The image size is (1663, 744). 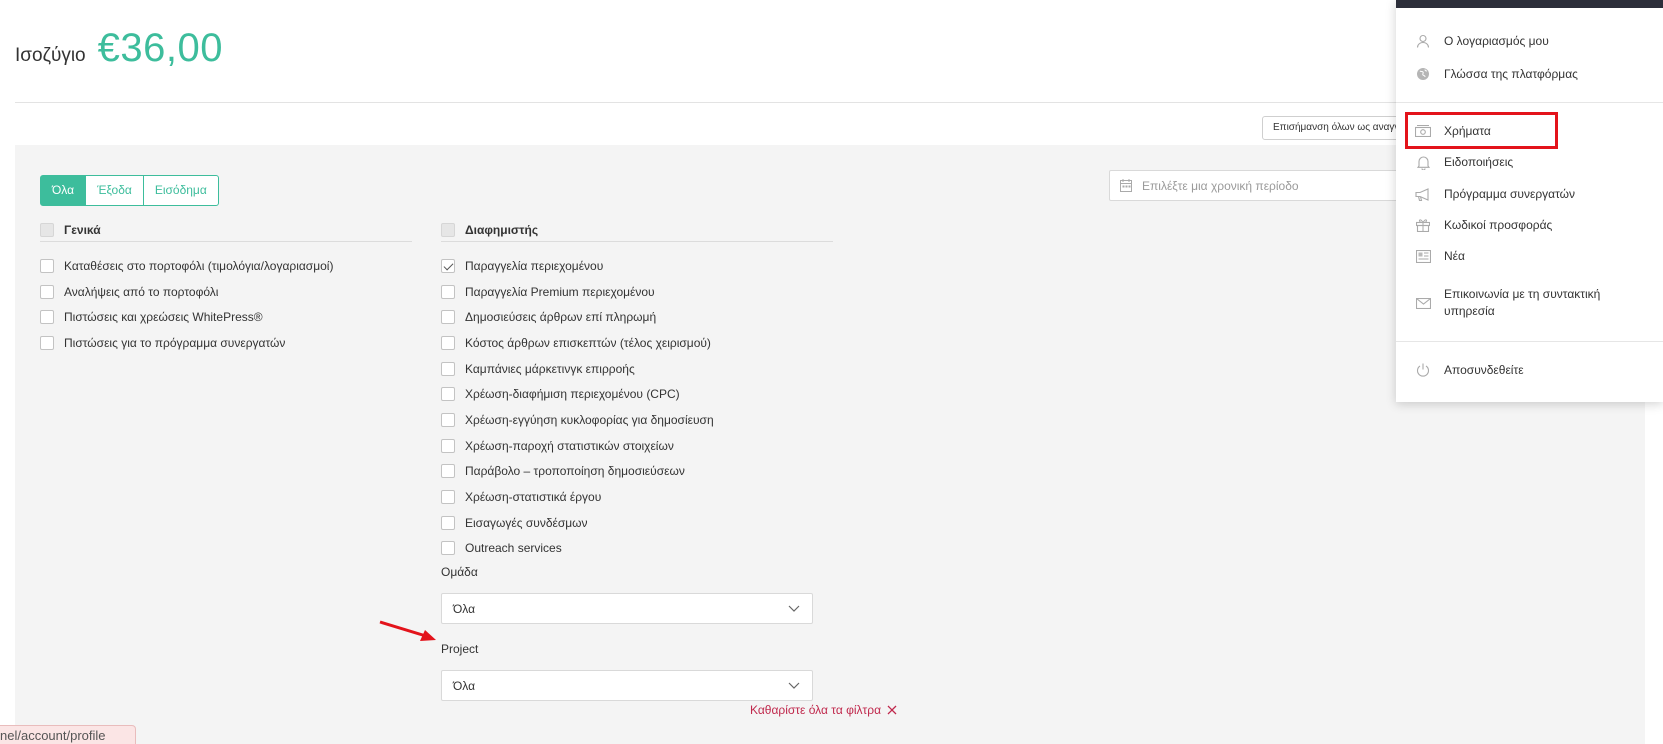 I want to click on list-item: Παράβολο – τροποποίηση δημοσιεύσεων, so click(x=637, y=472).